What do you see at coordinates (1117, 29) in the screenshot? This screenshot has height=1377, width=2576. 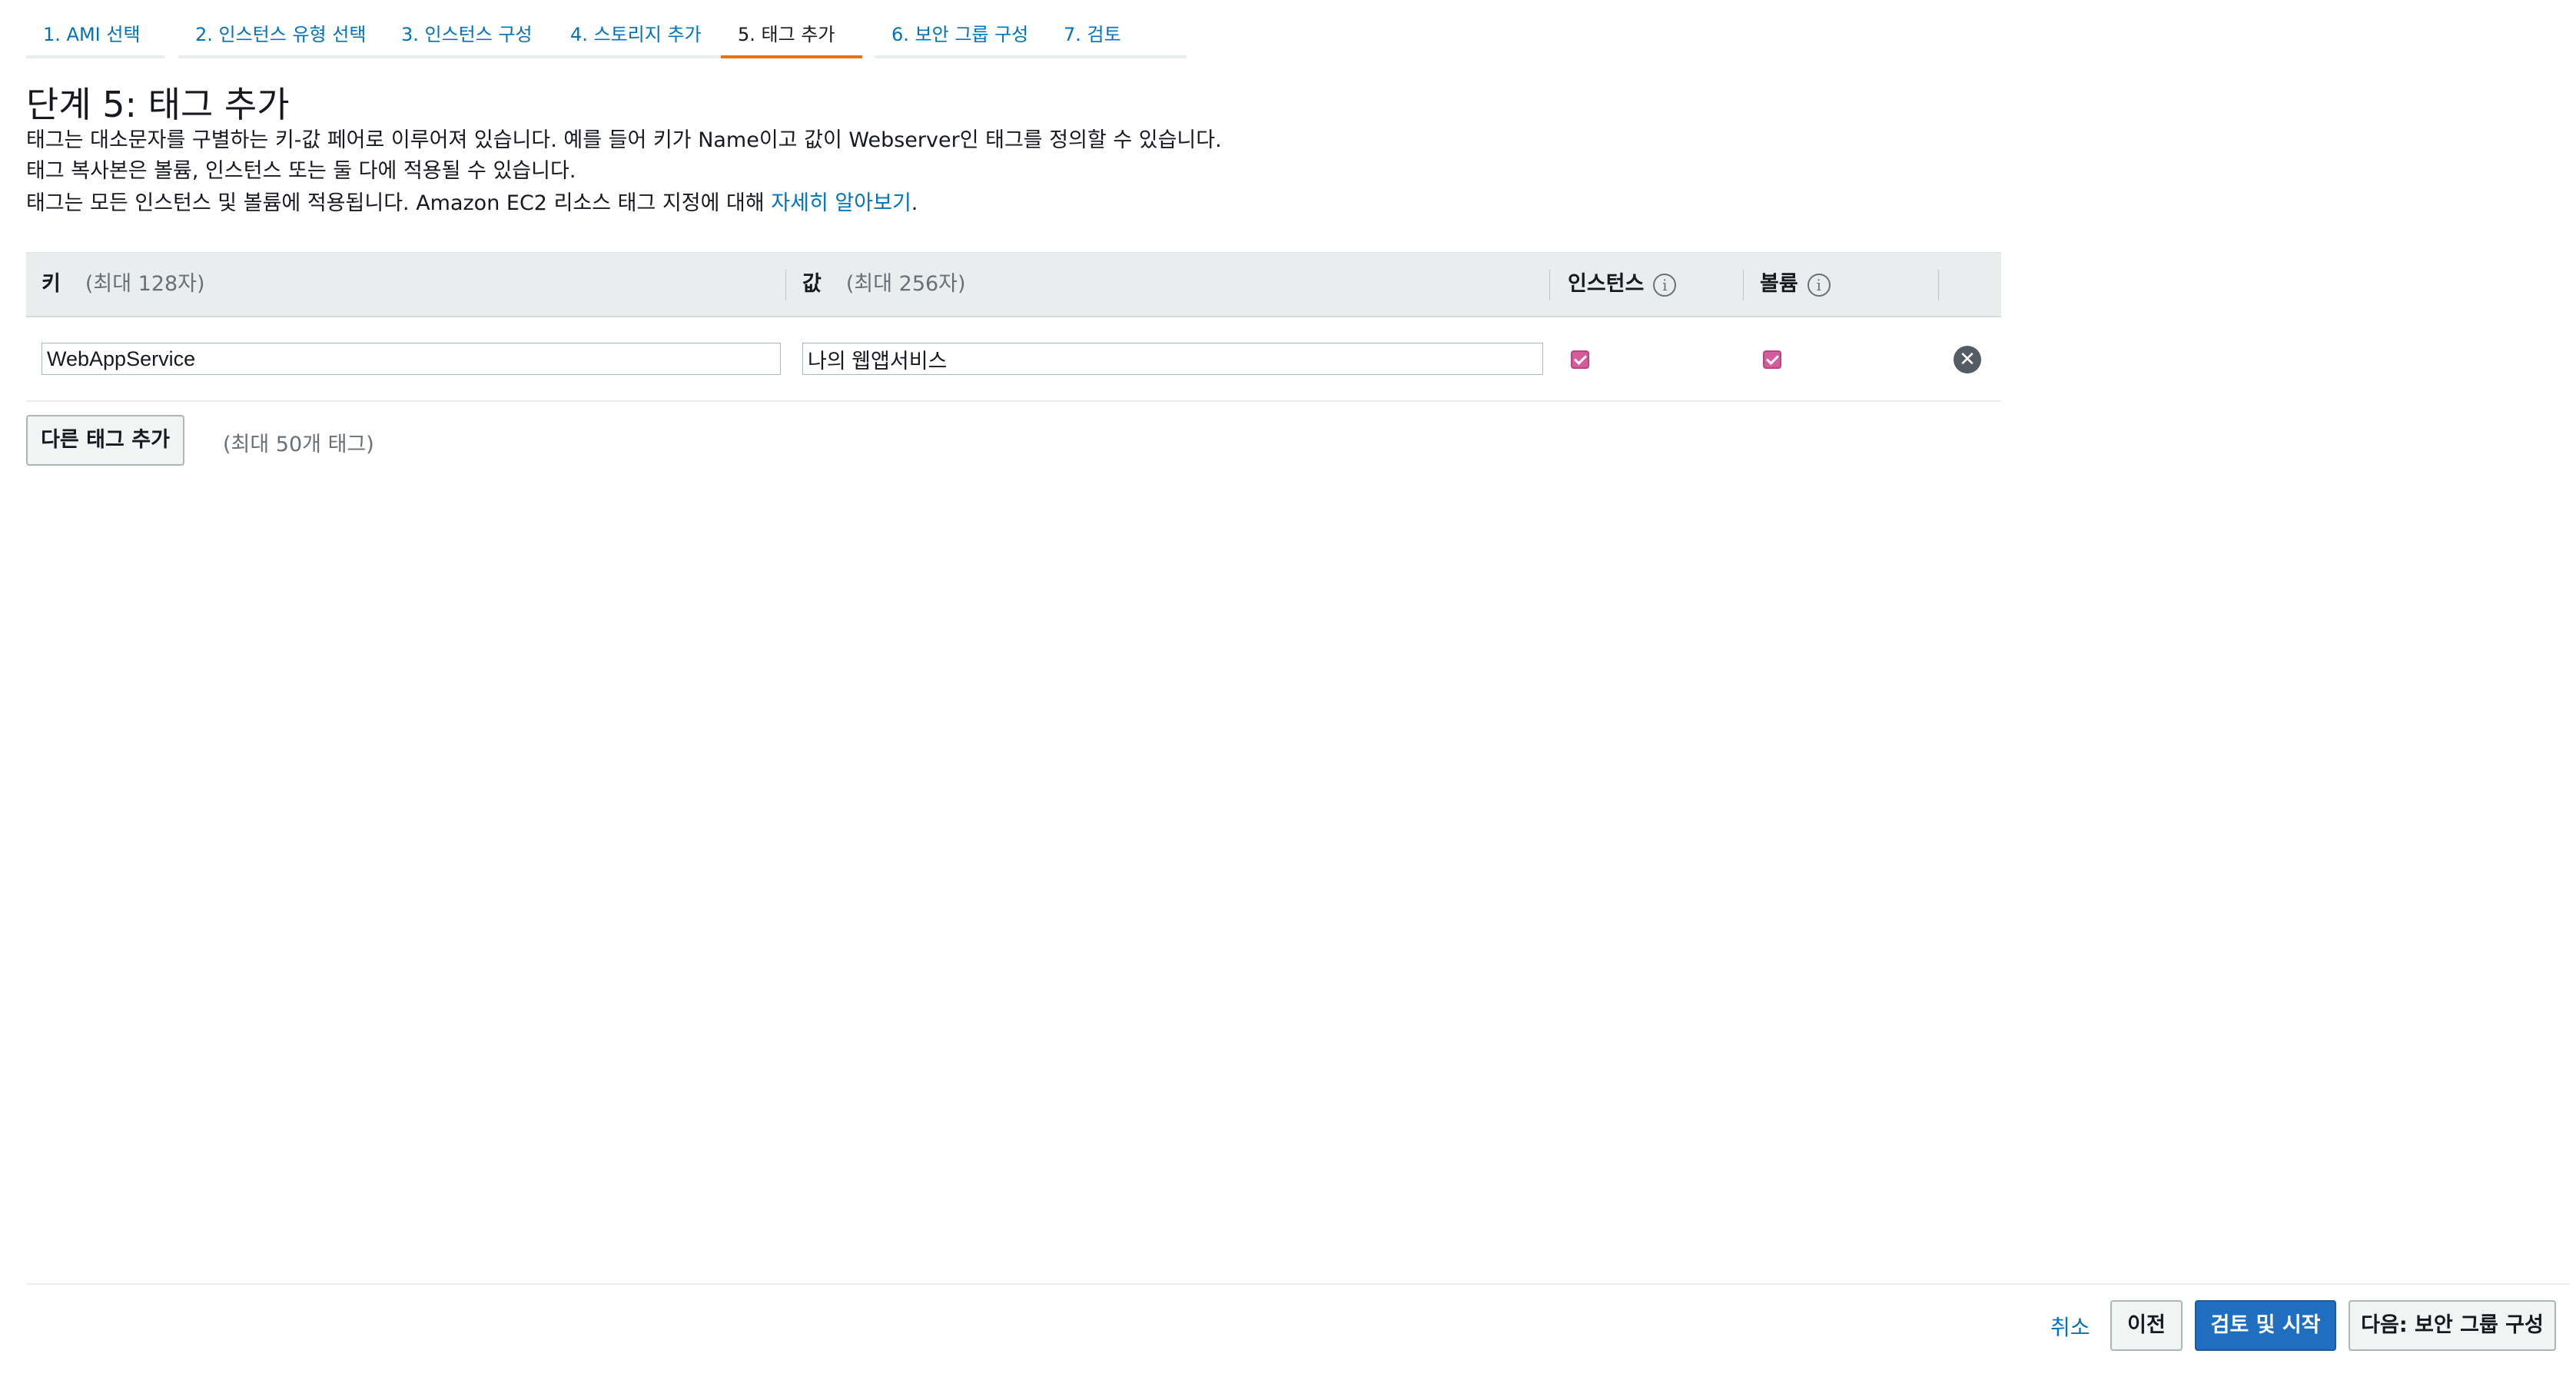 I see `tab-review: 7. 검토` at bounding box center [1117, 29].